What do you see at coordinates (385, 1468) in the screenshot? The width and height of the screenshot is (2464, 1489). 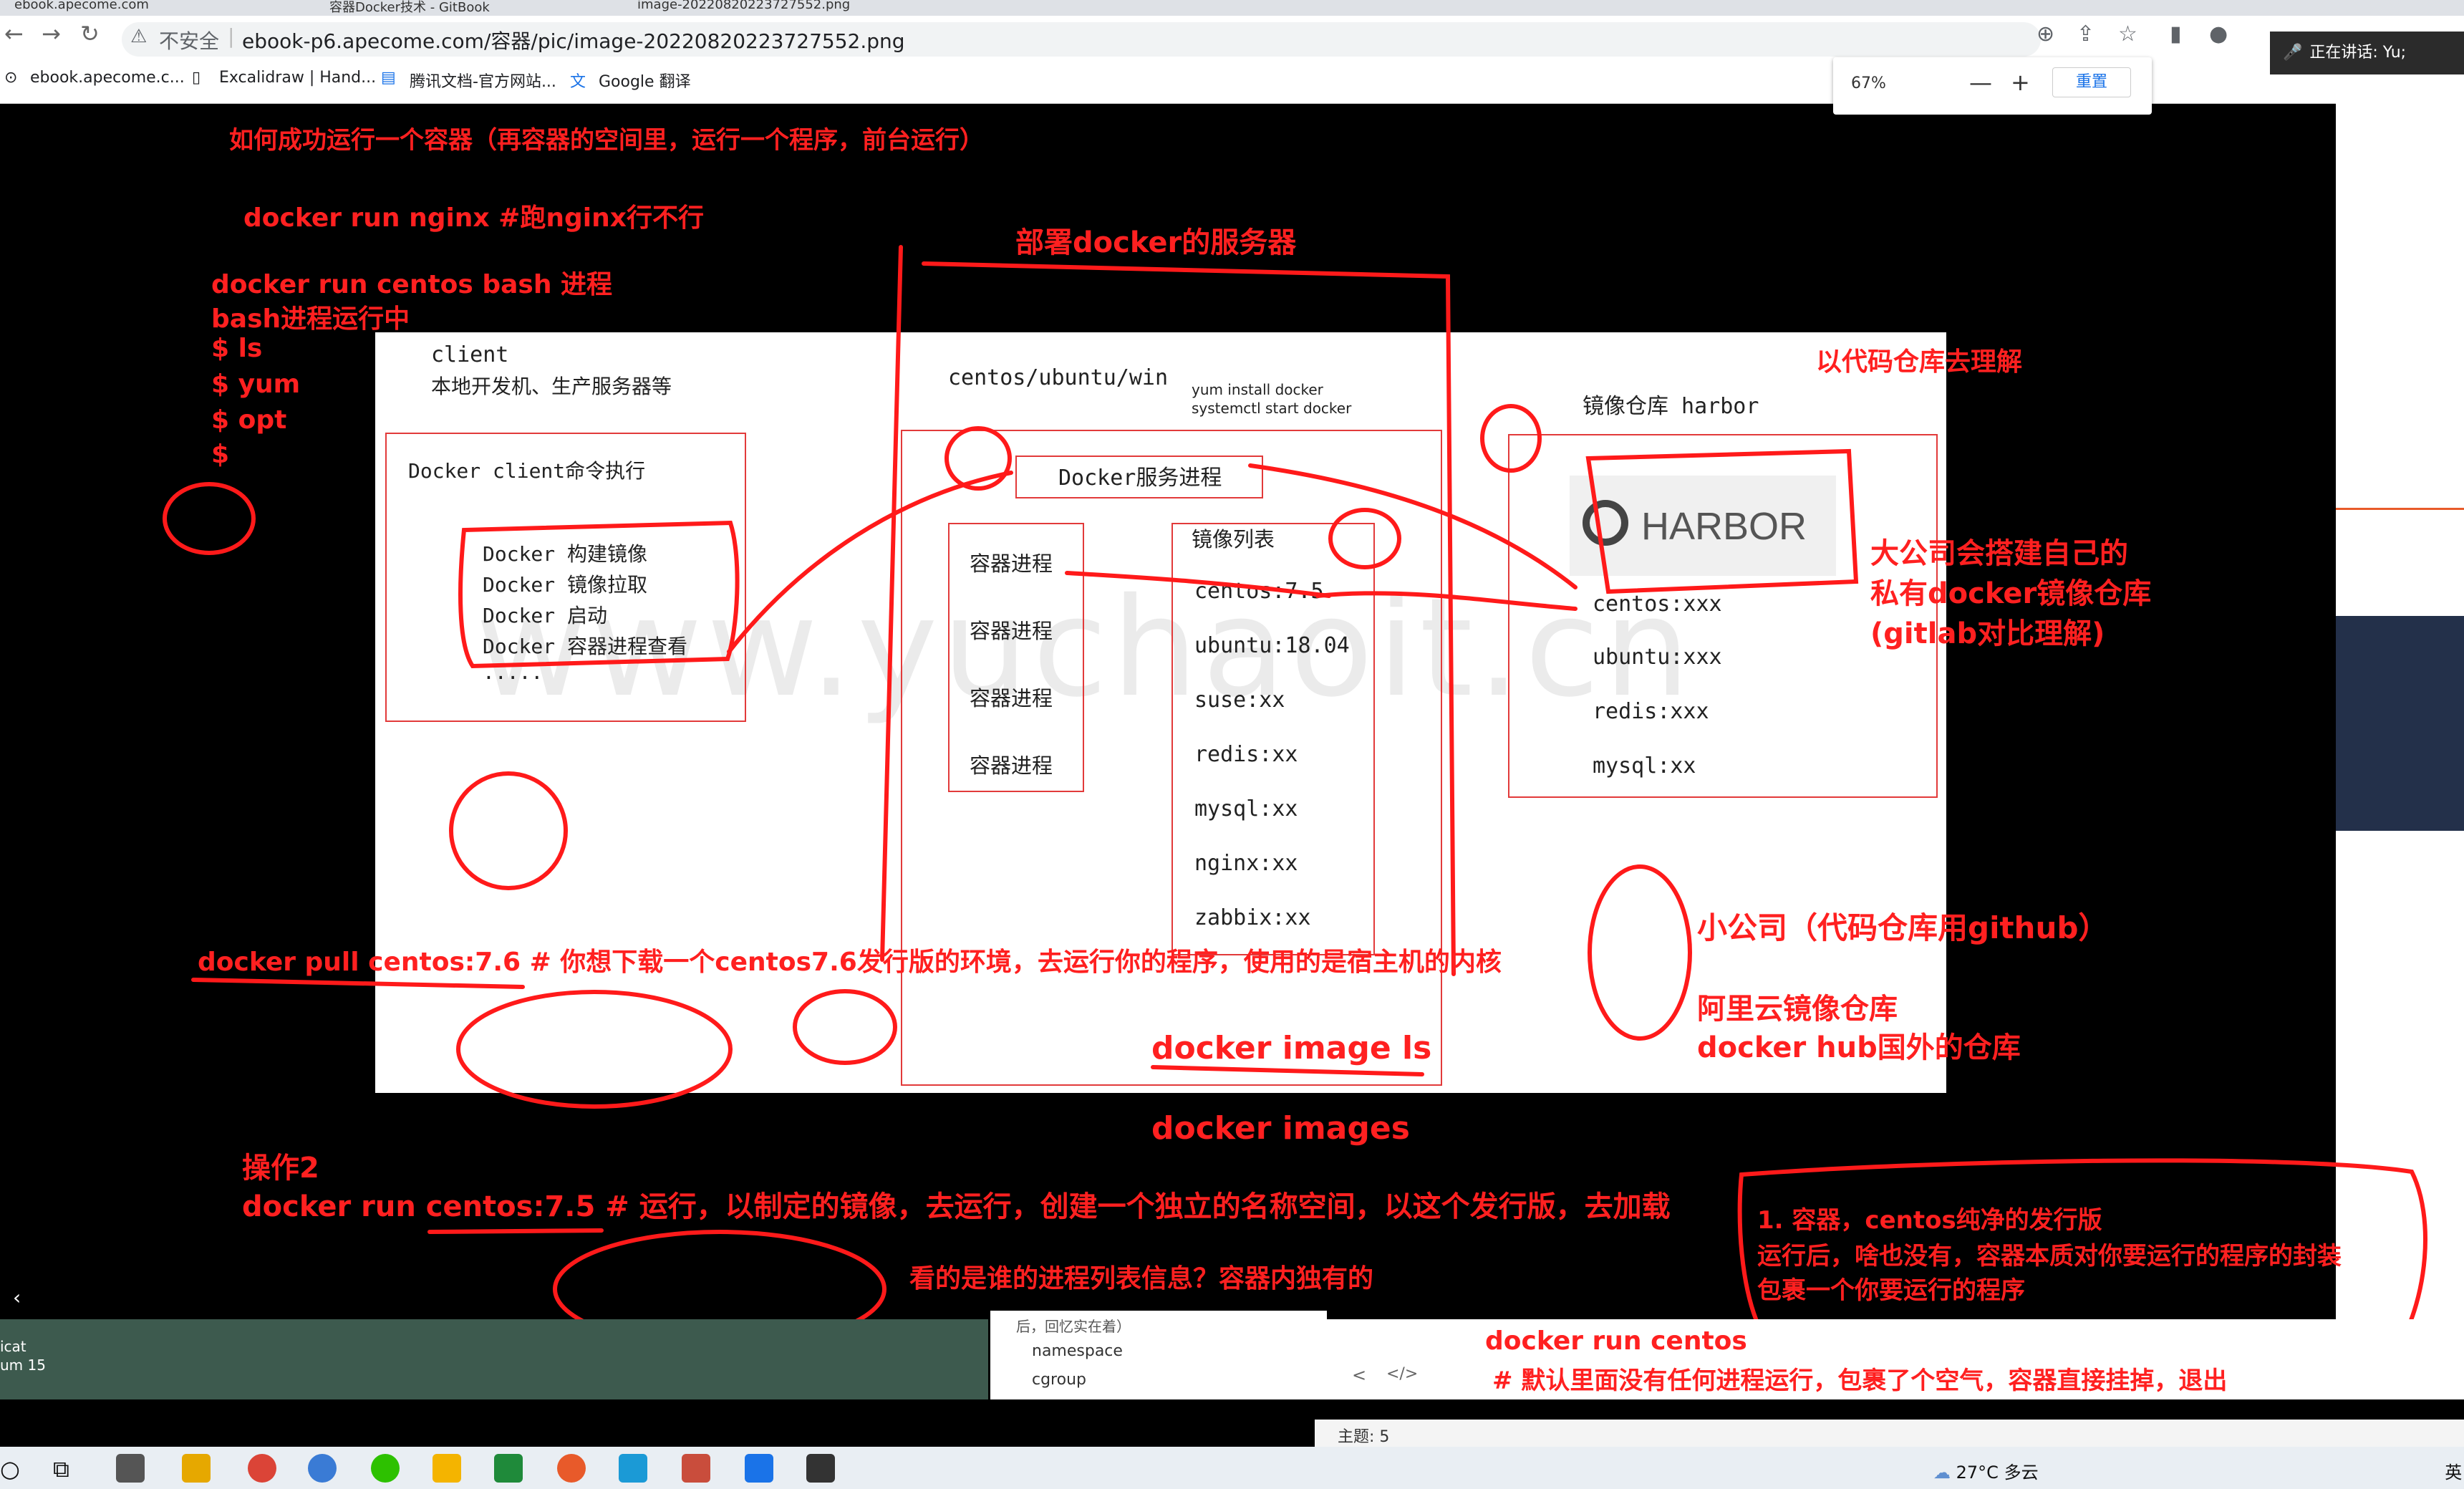 I see `wechat-icon` at bounding box center [385, 1468].